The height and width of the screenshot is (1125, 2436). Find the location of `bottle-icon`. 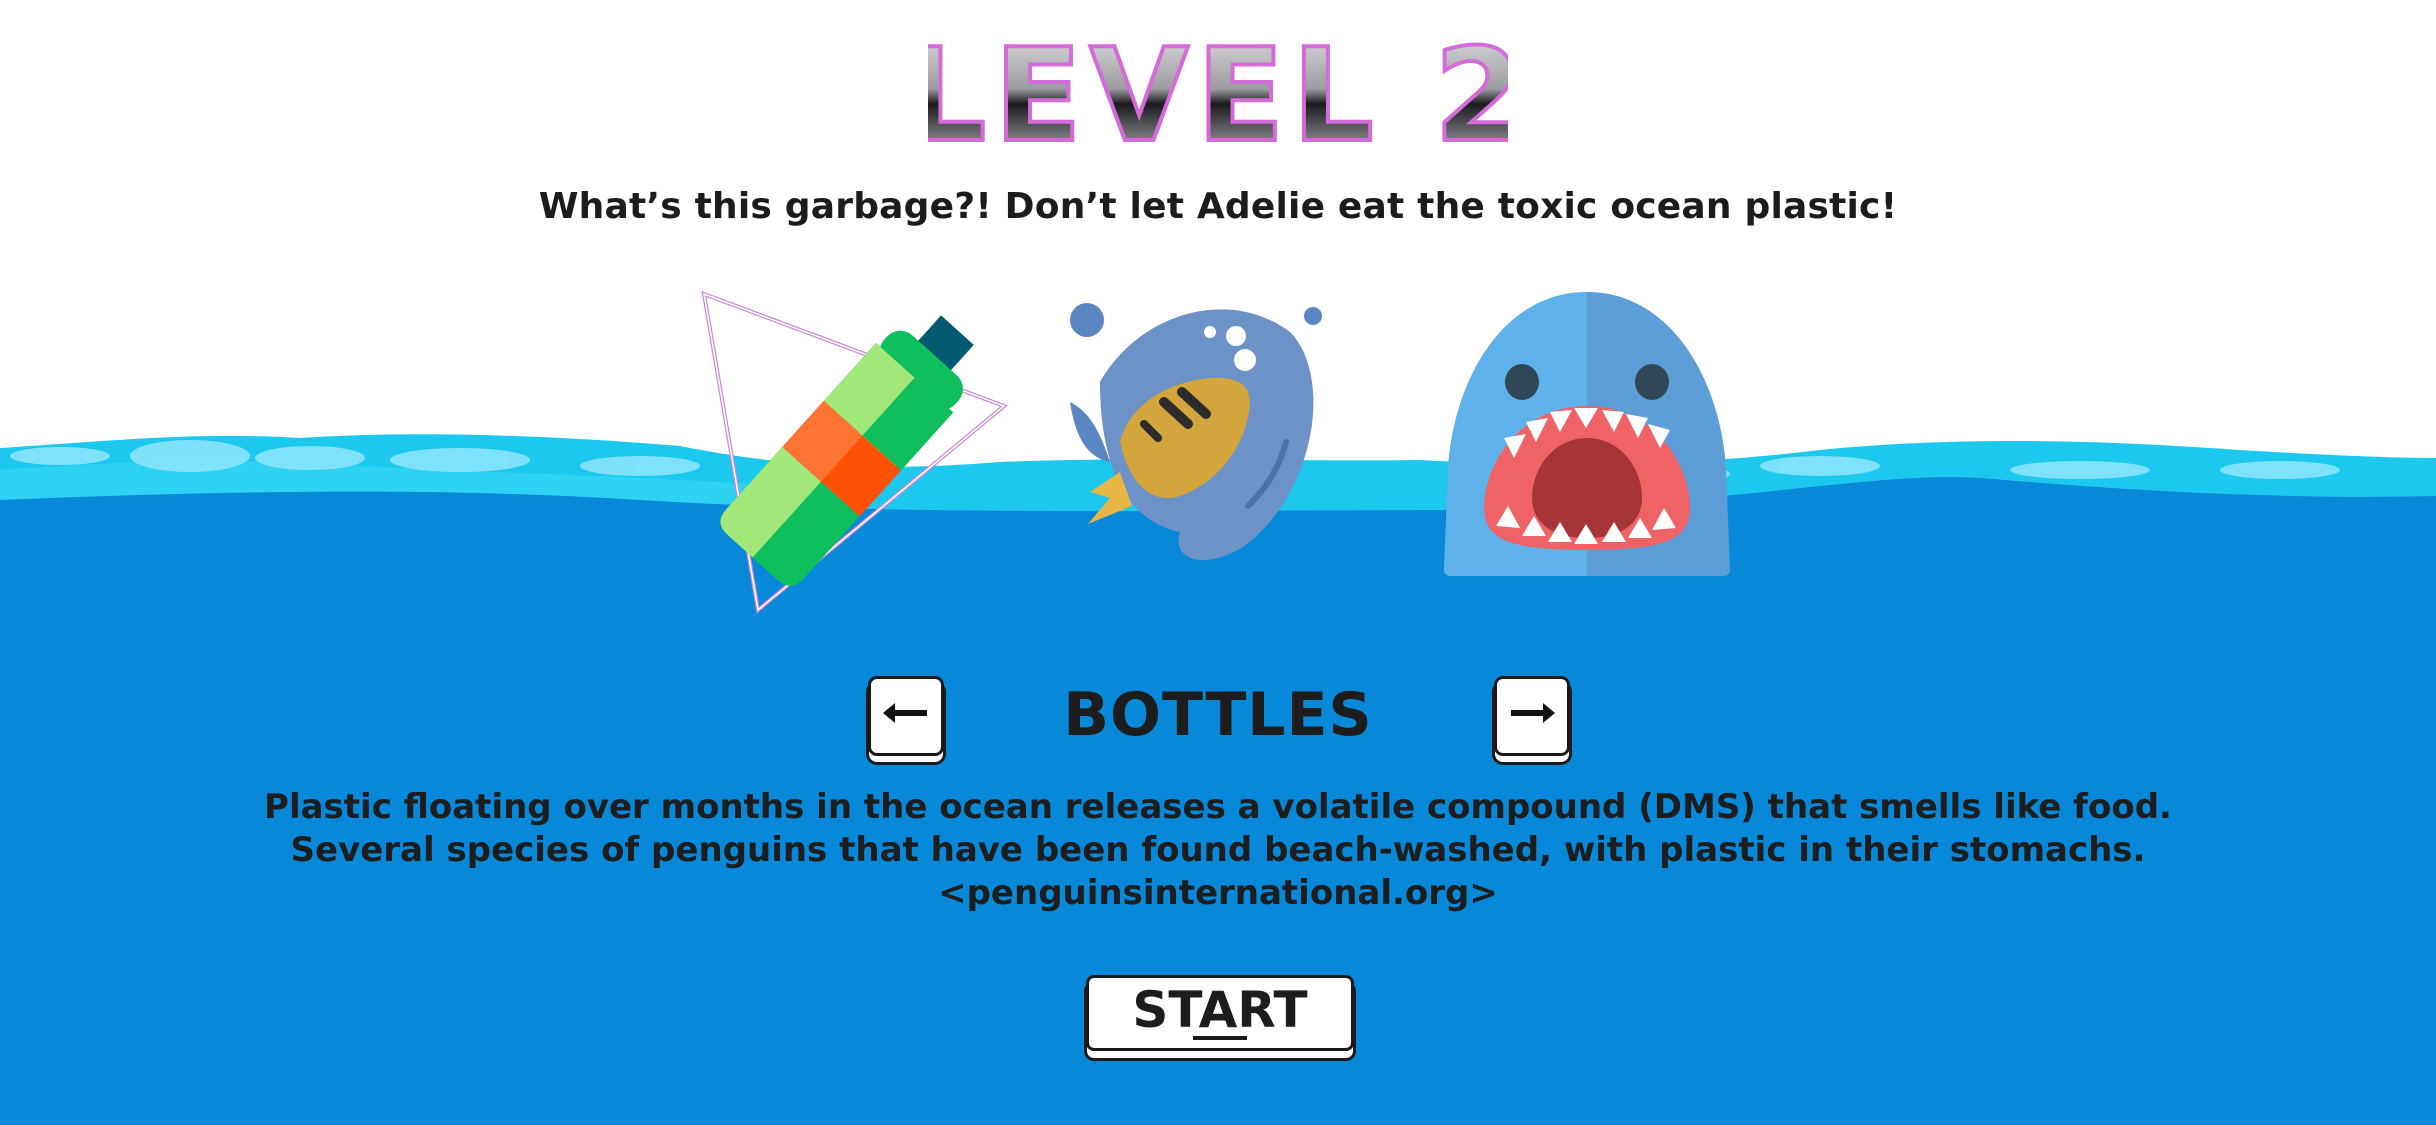

bottle-icon is located at coordinates (854, 452).